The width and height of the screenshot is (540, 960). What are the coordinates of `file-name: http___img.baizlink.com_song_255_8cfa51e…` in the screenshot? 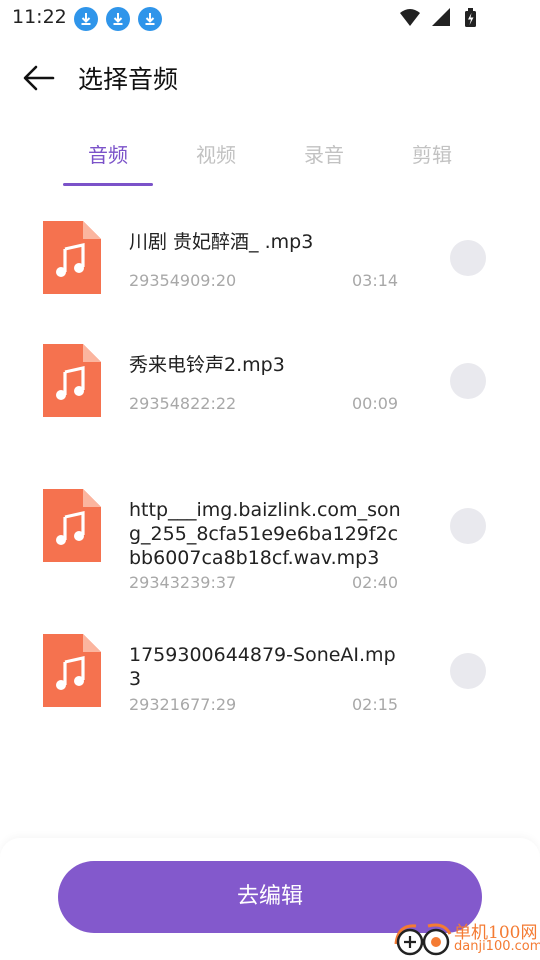 It's located at (265, 534).